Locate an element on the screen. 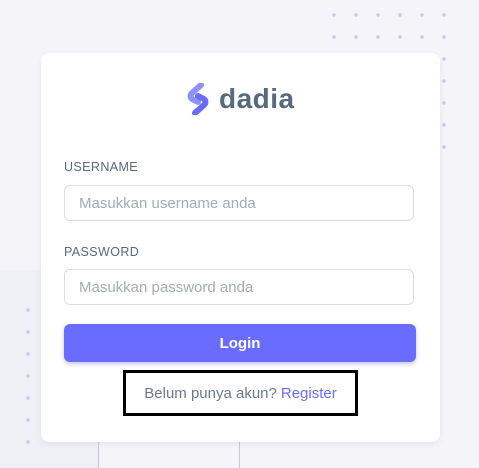  password-input is located at coordinates (239, 287).